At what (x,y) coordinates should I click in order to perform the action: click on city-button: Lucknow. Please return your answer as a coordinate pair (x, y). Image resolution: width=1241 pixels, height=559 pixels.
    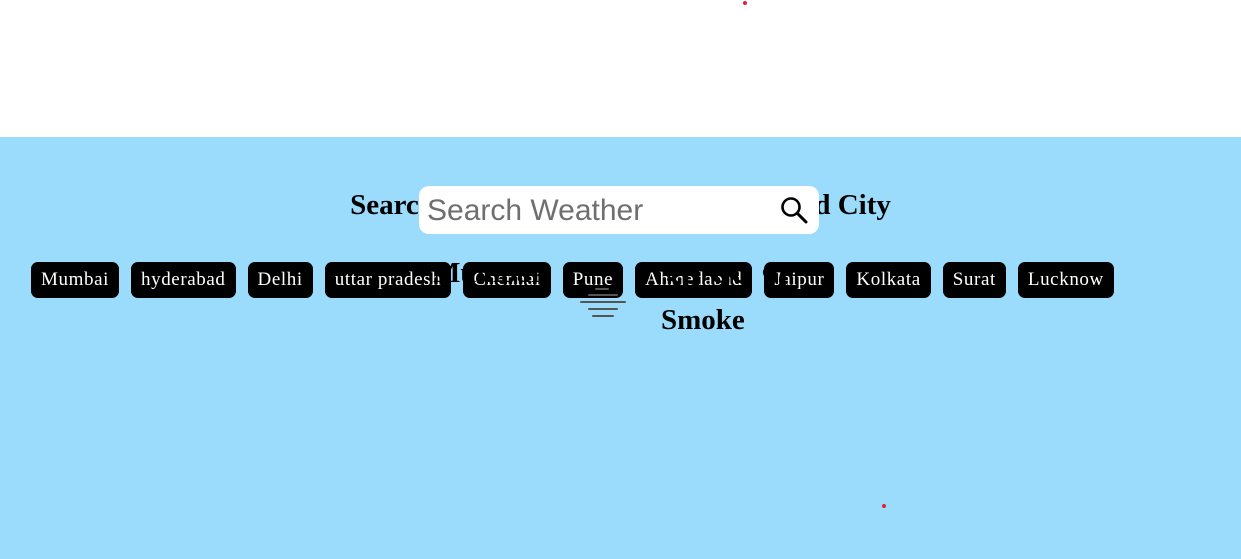
    Looking at the image, I should click on (1065, 280).